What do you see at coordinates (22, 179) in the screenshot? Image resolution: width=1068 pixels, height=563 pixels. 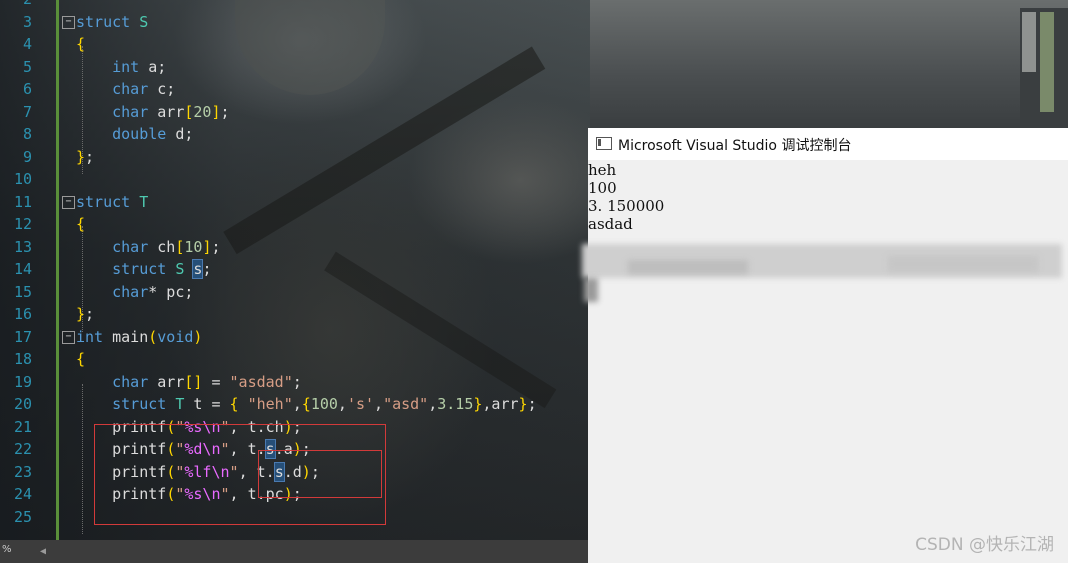 I see `line-number: 10` at bounding box center [22, 179].